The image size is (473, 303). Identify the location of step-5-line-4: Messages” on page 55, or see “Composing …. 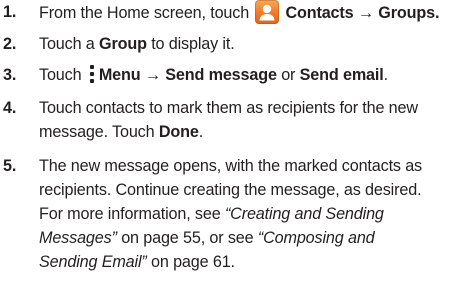
(255, 238).